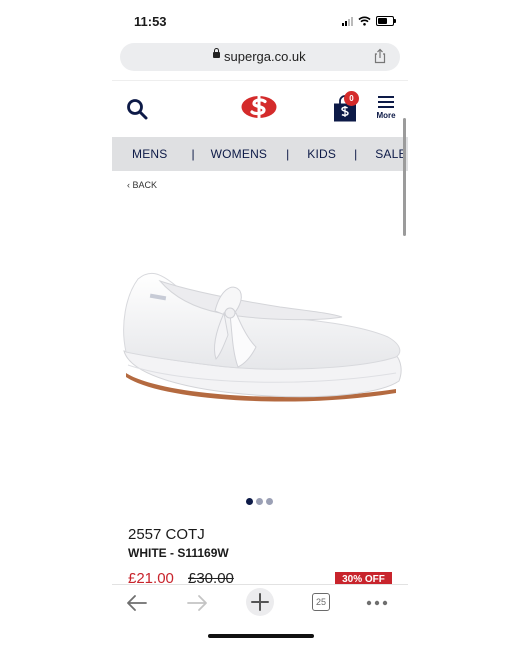 This screenshot has height=650, width=520. I want to click on status-bar: 11:53, so click(260, 20).